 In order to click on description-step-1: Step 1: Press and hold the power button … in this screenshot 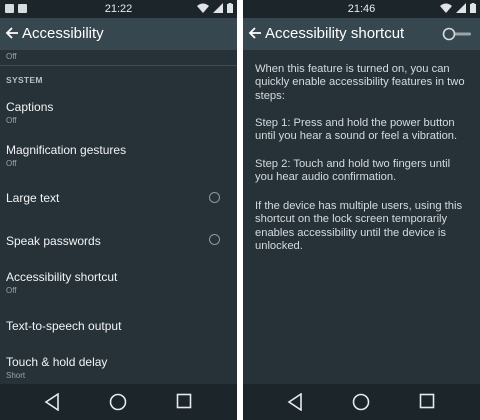, I will do `click(356, 130)`.